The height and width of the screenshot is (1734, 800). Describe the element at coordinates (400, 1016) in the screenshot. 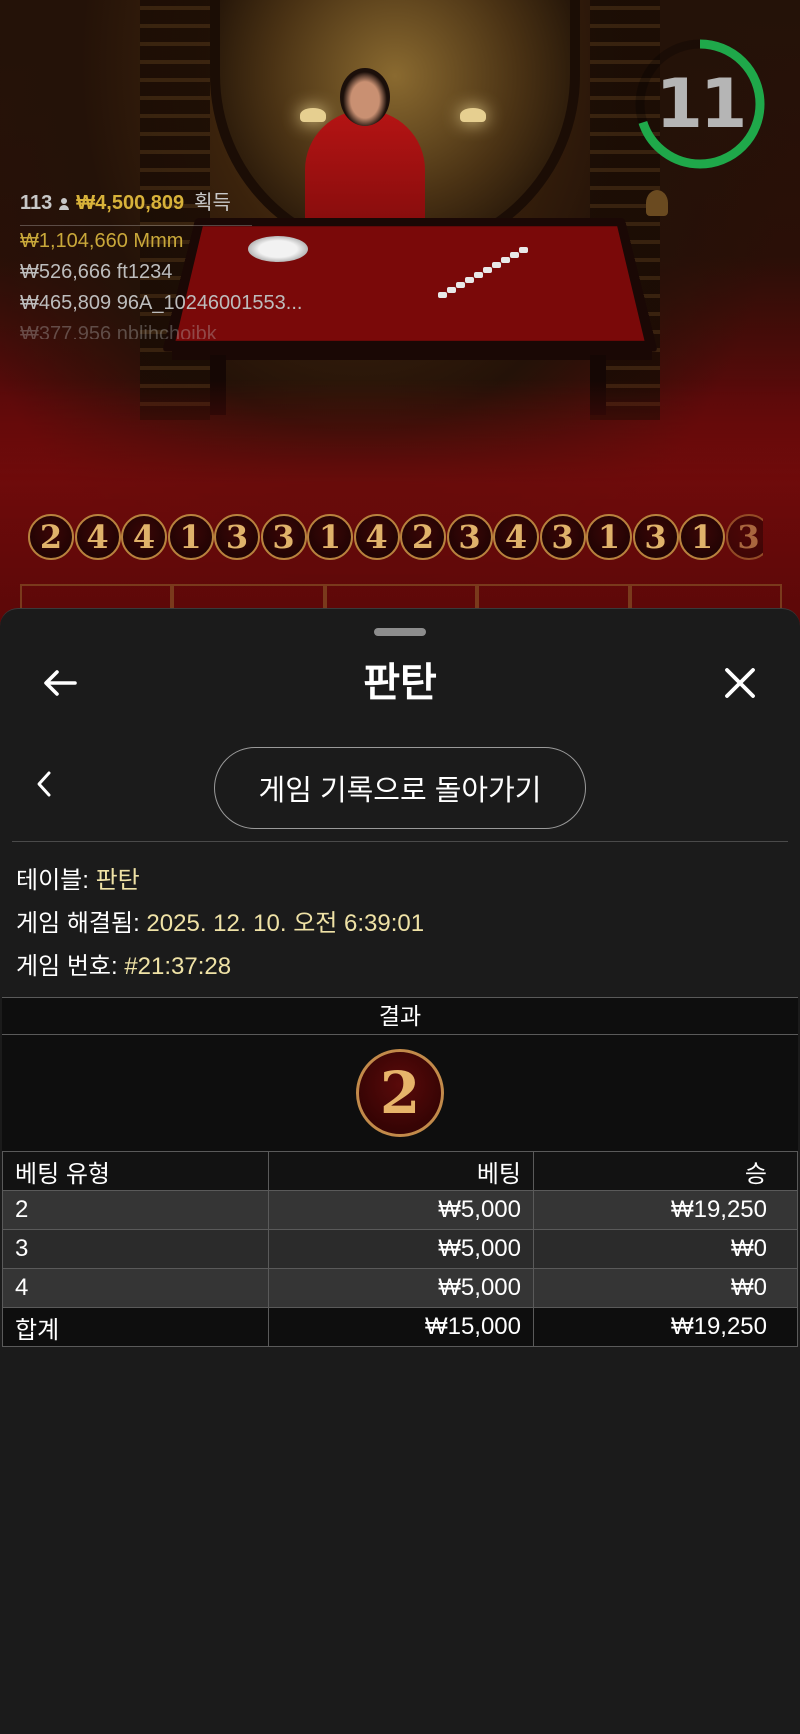

I see `result-header: 결과` at that location.